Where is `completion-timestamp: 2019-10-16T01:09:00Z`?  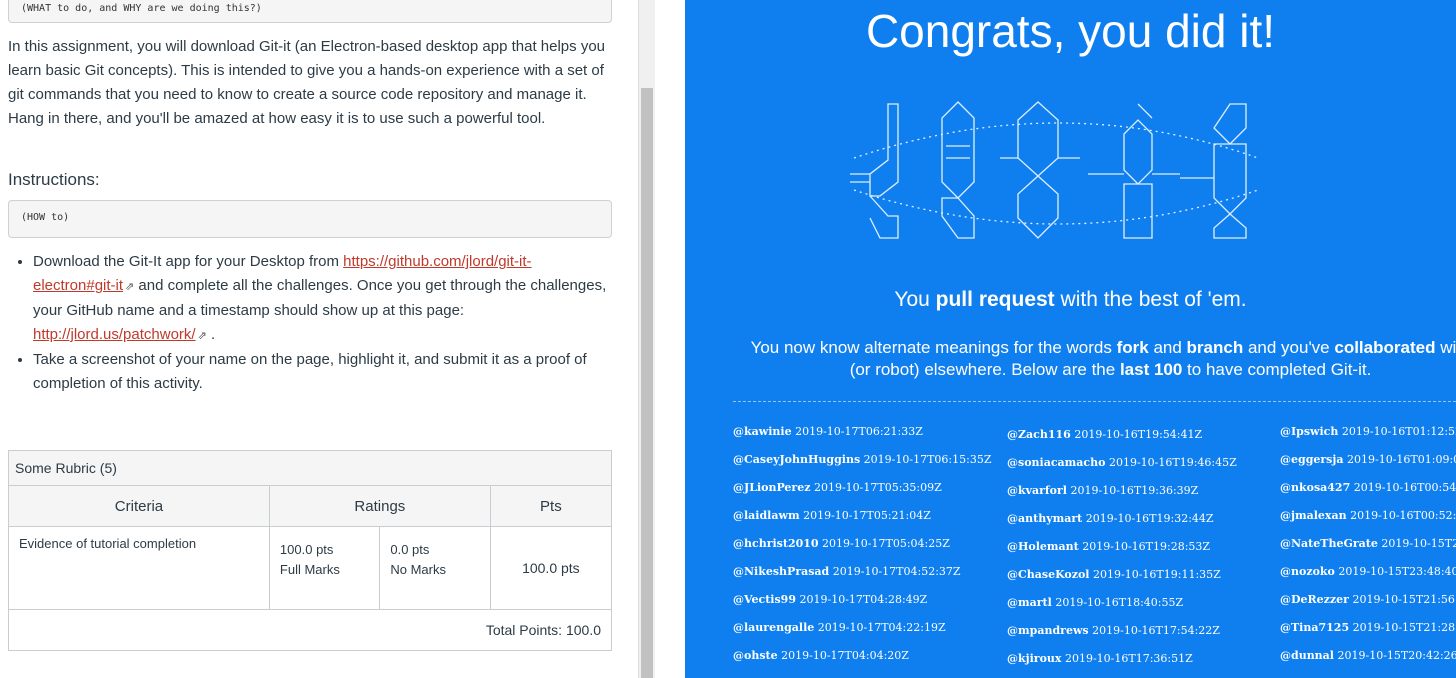
completion-timestamp: 2019-10-16T01:09:00Z is located at coordinates (1401, 459).